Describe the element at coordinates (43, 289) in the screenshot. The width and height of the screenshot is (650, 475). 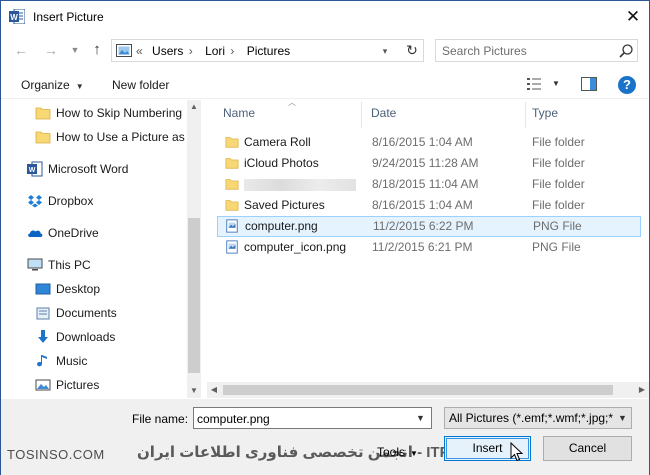
I see `desktop-icon` at that location.